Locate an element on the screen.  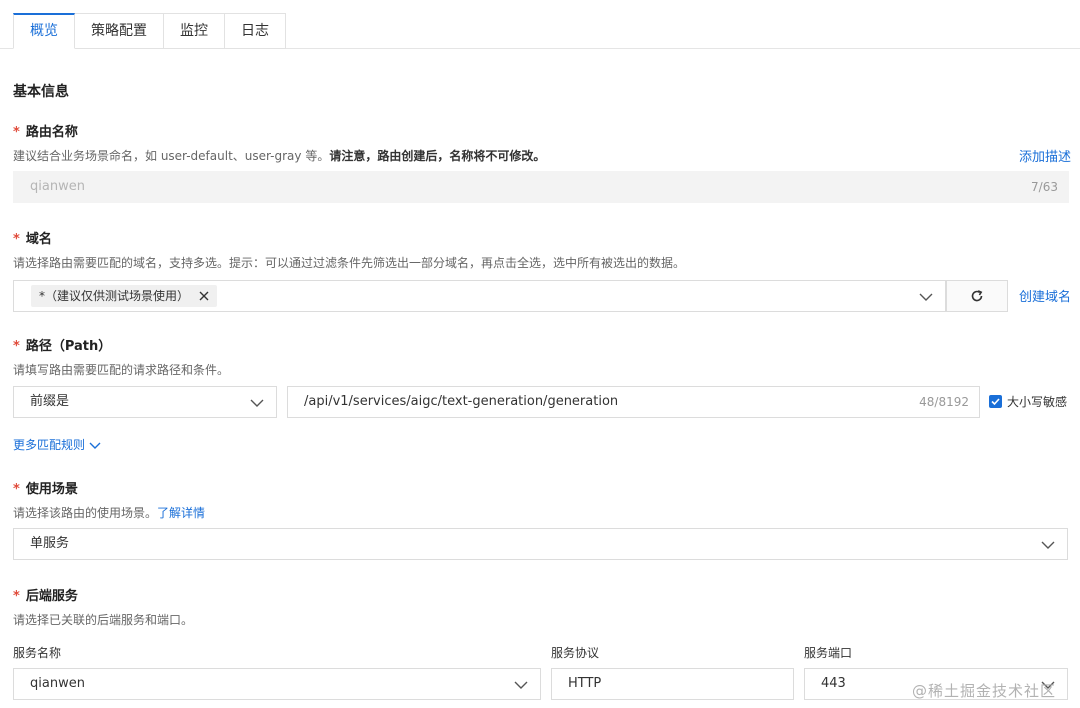
backend-label: * 后端服务 is located at coordinates (45, 594).